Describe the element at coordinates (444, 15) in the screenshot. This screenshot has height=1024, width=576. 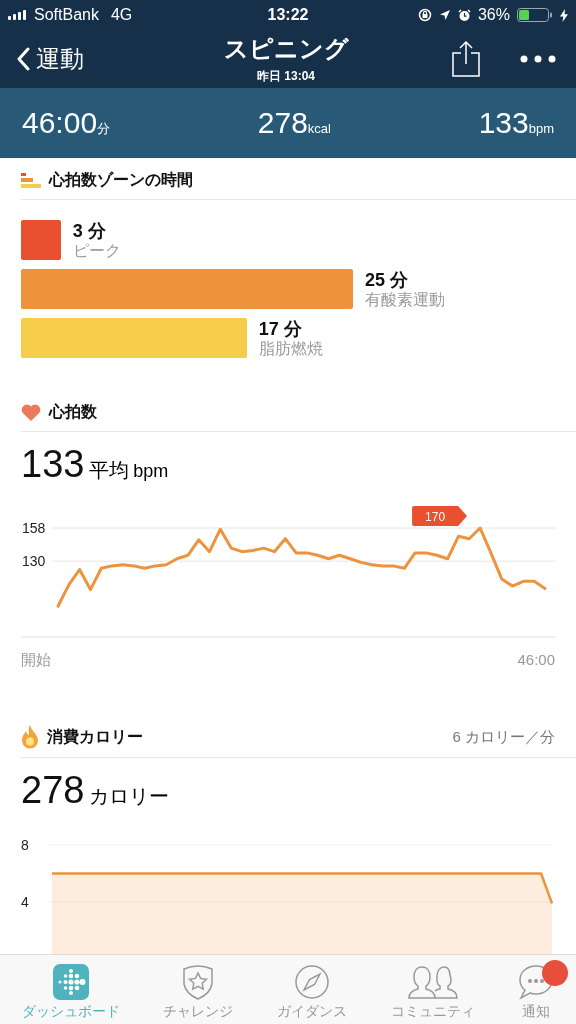
I see `location-icon` at that location.